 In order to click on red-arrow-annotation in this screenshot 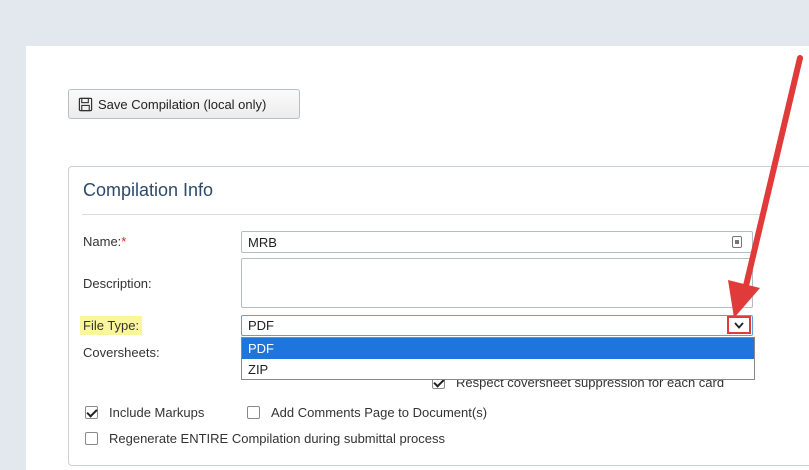, I will do `click(765, 186)`.